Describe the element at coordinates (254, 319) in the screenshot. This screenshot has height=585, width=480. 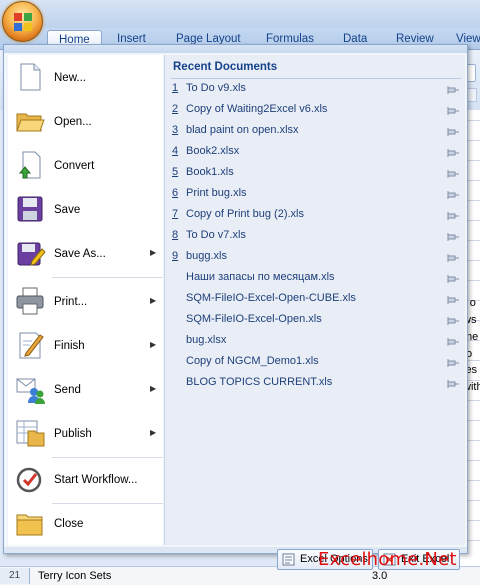
I see `recent-document-name: SQM-FileIO-Excel-Open.xls` at that location.